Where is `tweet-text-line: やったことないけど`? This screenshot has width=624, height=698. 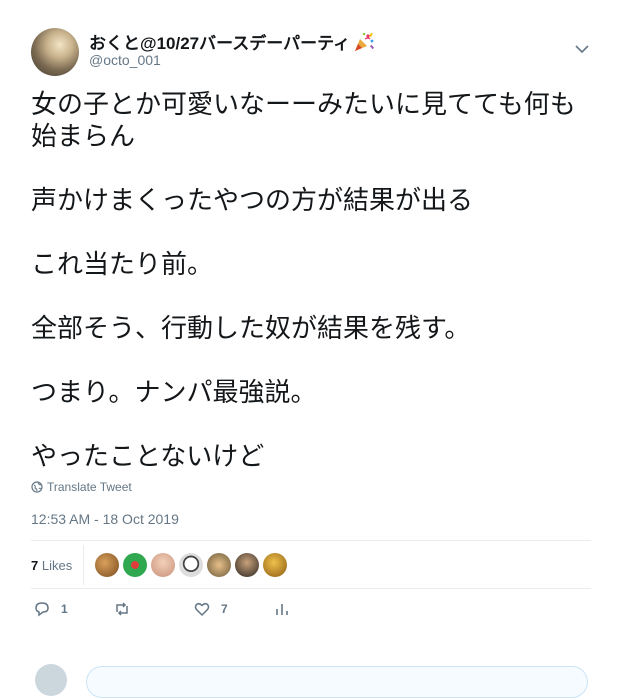
tweet-text-line: やったことないけど is located at coordinates (148, 456).